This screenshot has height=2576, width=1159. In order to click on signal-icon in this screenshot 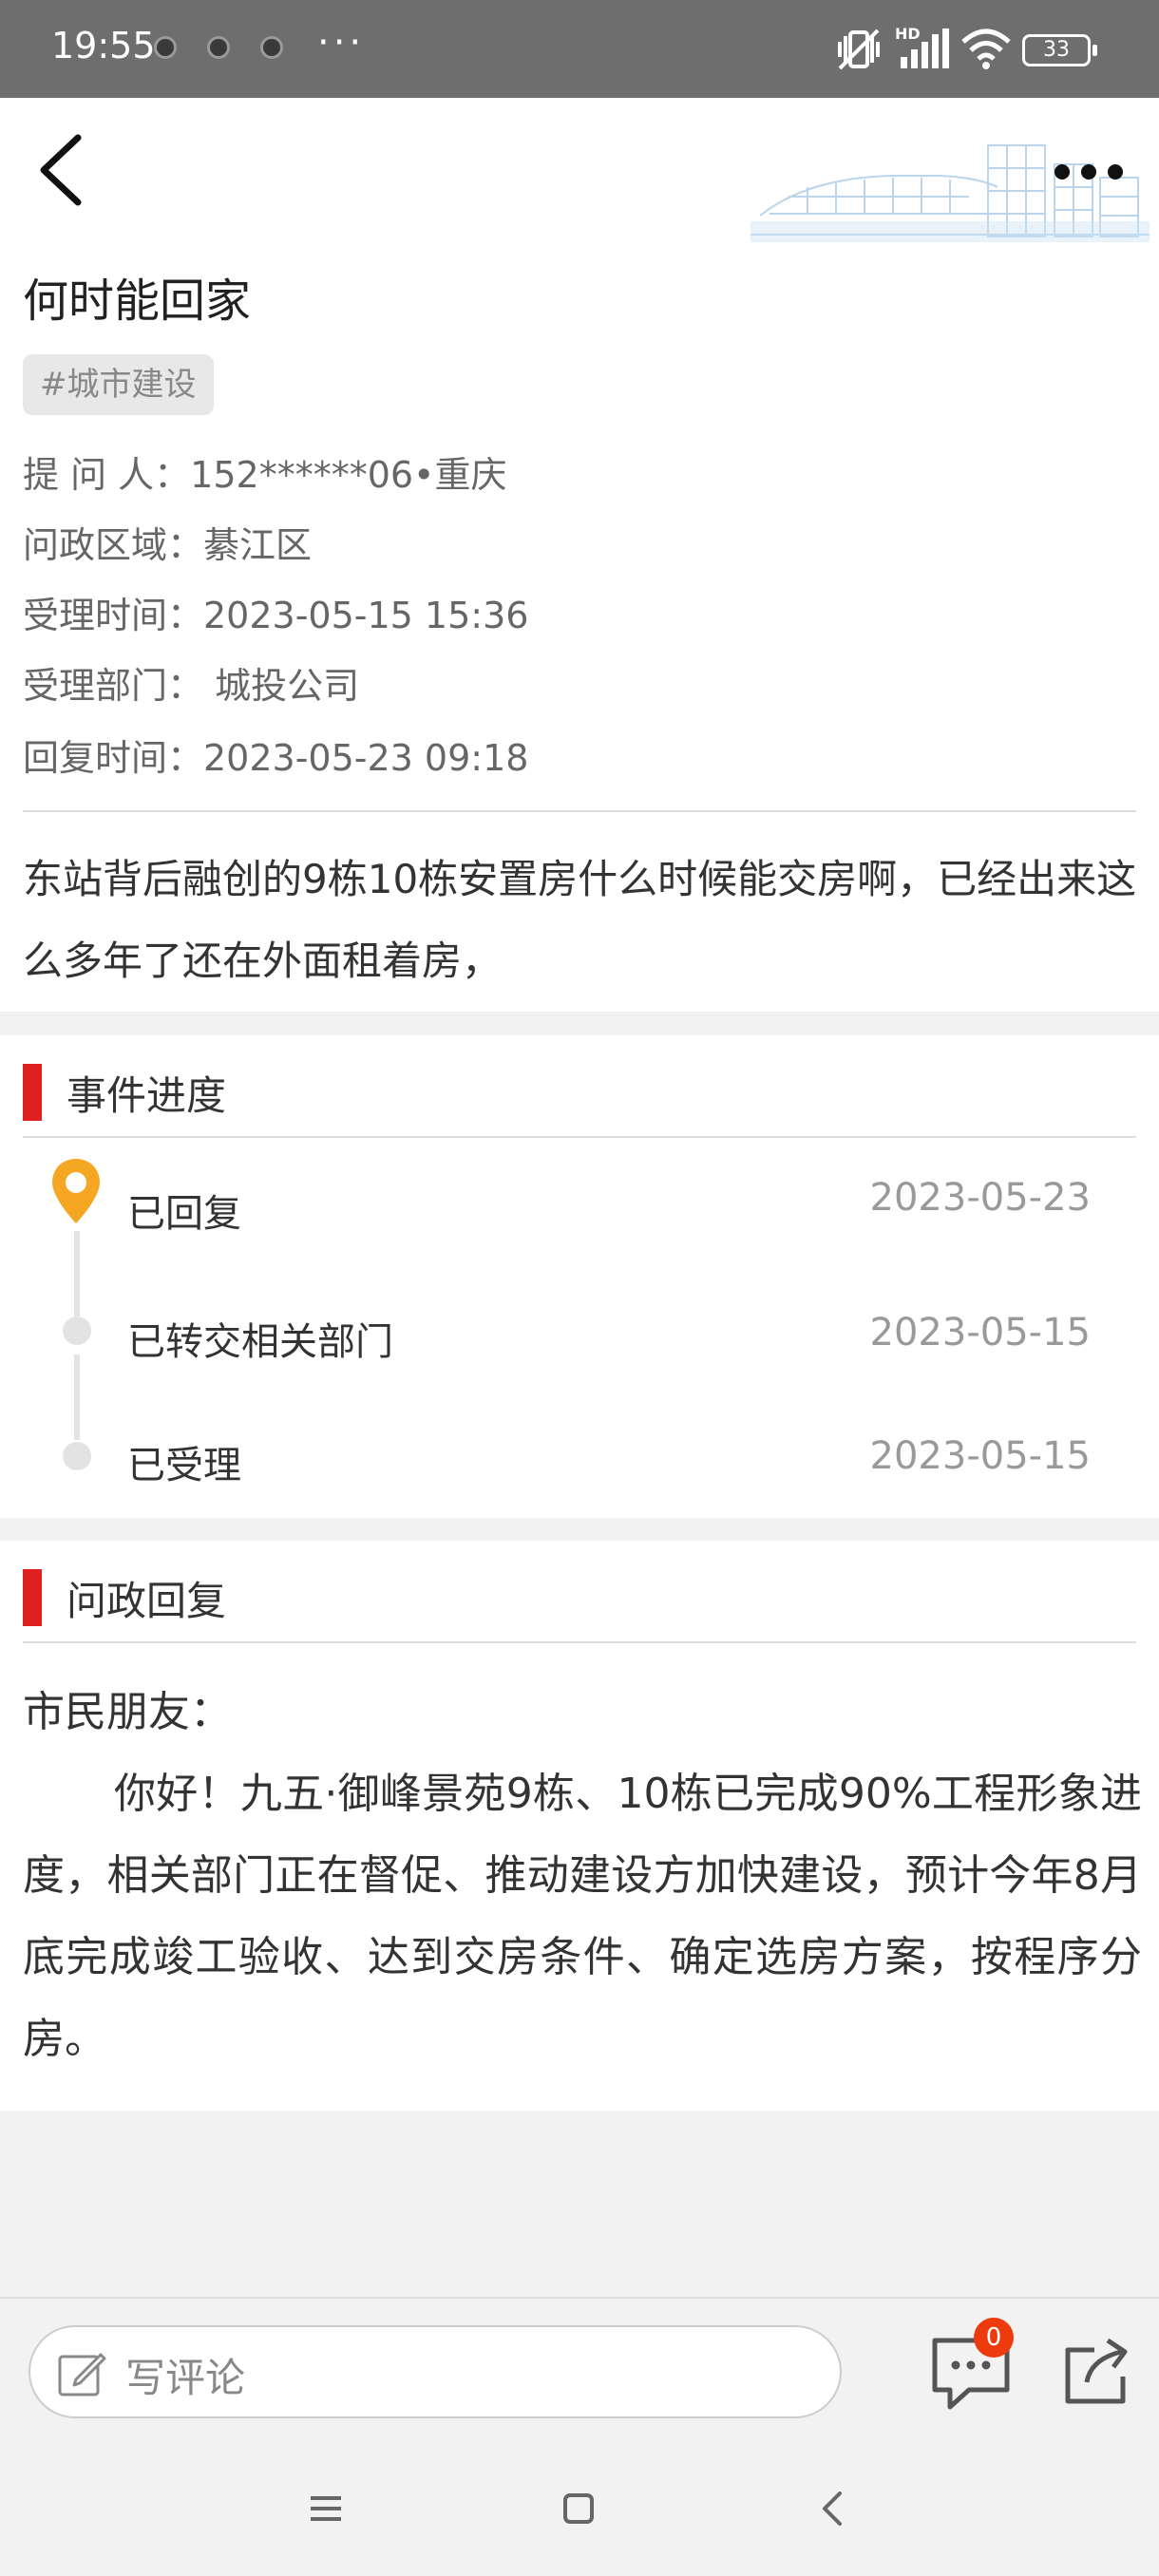, I will do `click(925, 48)`.